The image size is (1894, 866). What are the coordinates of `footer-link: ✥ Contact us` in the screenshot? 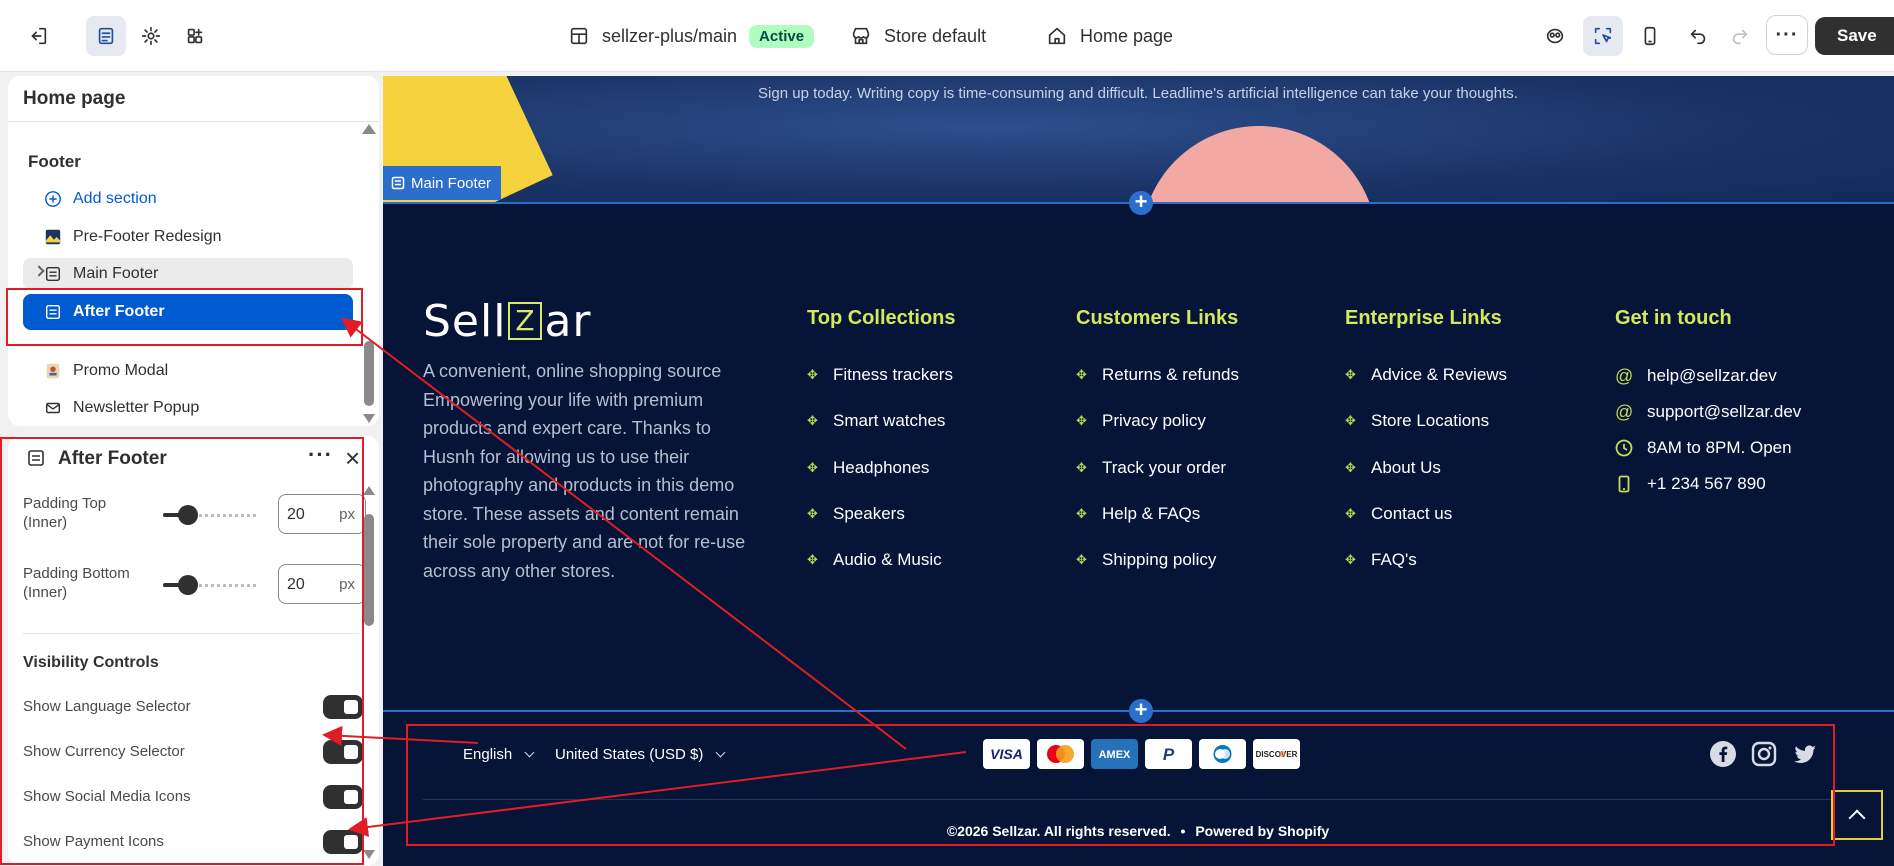 It's located at (1398, 514).